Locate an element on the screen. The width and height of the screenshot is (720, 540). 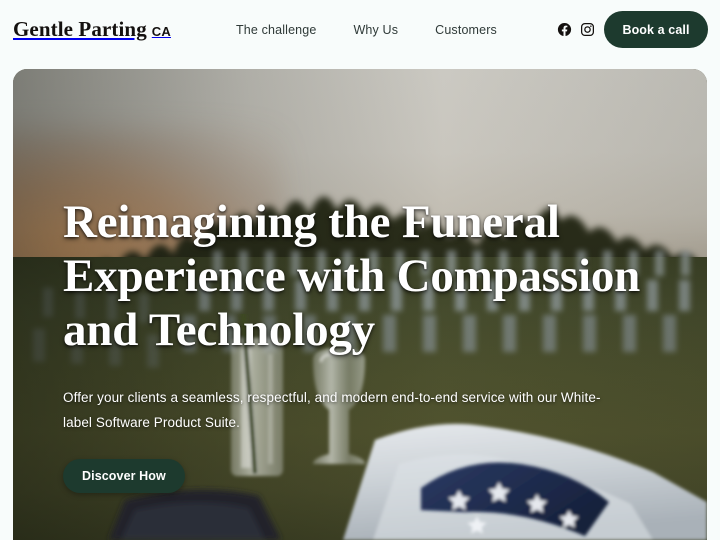
brand-name: Gentle Parting is located at coordinates (80, 29).